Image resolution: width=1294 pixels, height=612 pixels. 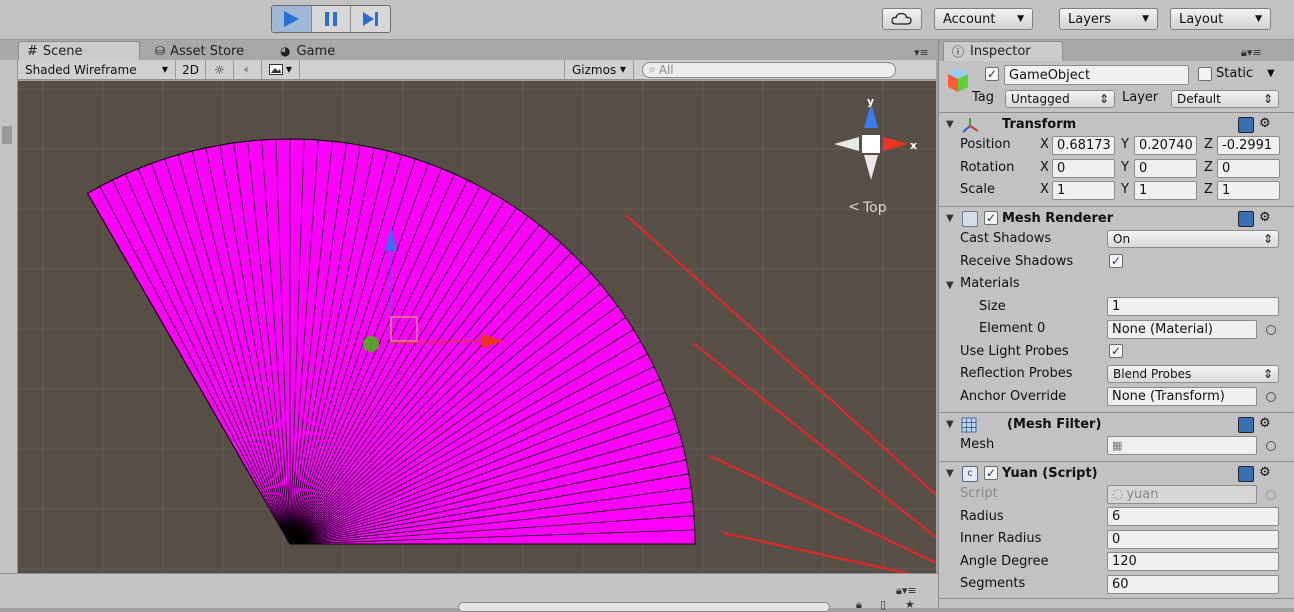 I want to click on segments-label: Segments, so click(x=993, y=583).